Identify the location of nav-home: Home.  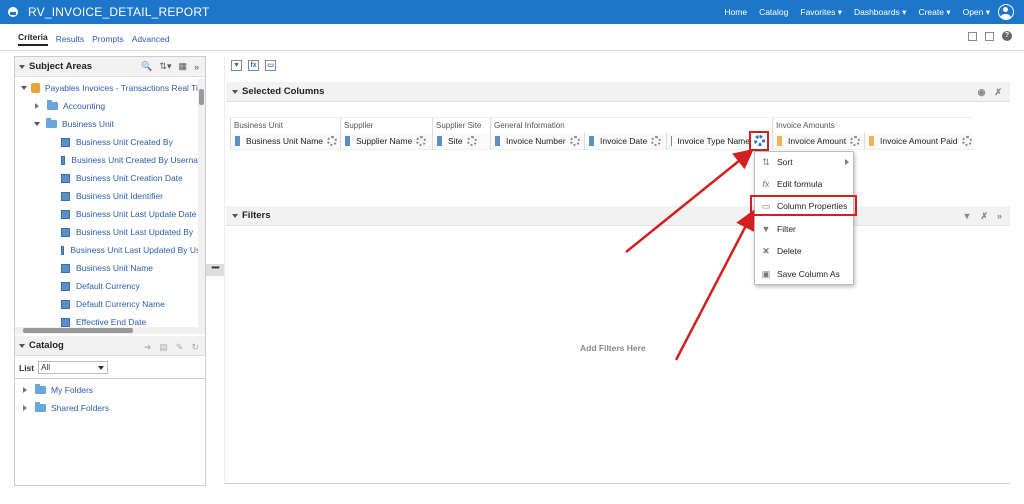
(735, 12).